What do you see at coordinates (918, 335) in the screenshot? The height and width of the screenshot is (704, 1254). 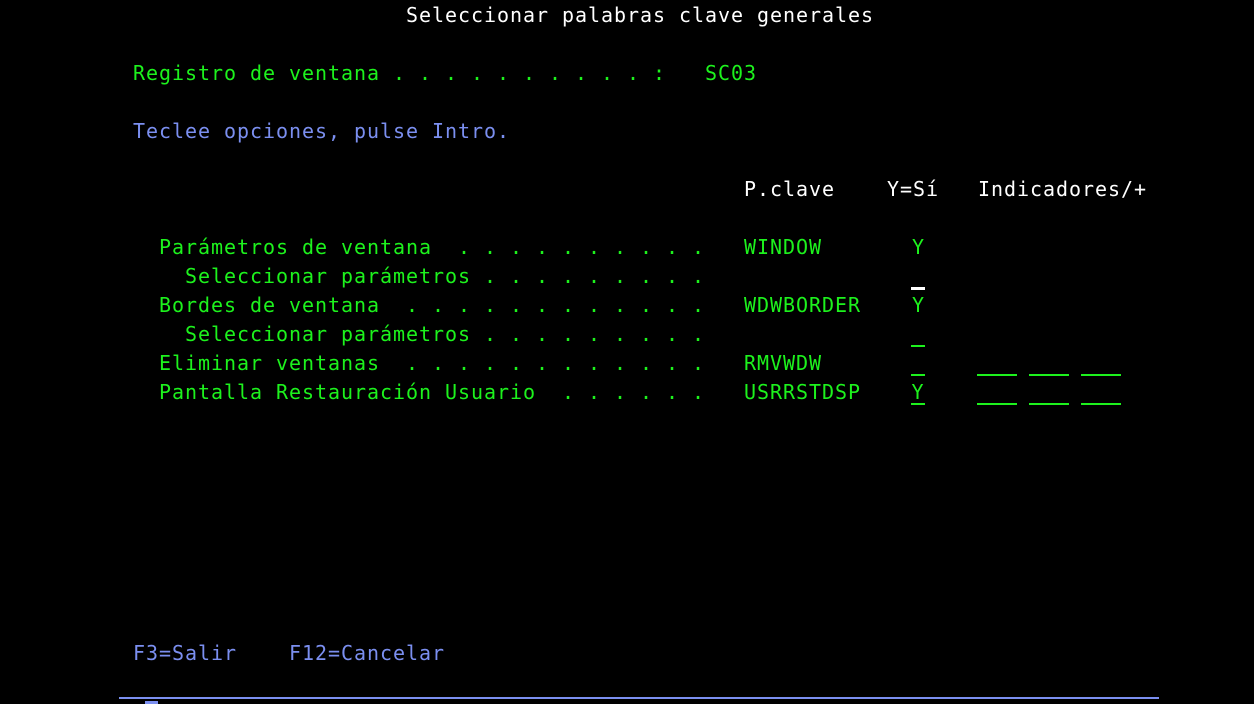 I see `border-params-input` at bounding box center [918, 335].